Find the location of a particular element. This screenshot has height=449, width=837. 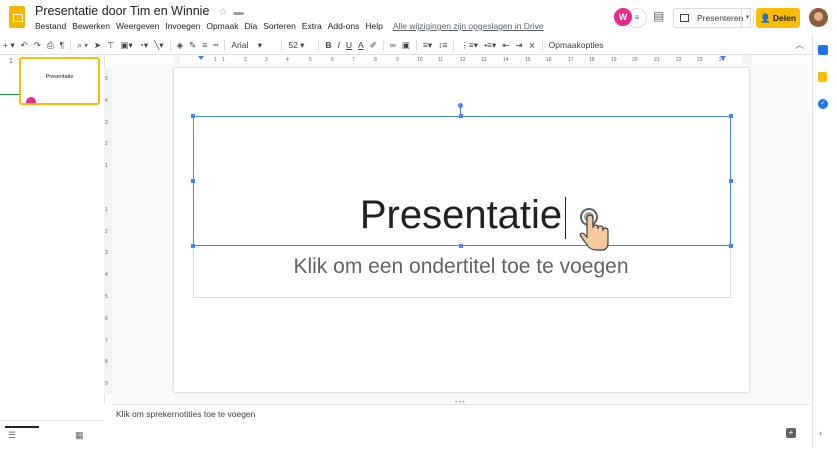

paint-format-icon: ¶ is located at coordinates (62, 45).